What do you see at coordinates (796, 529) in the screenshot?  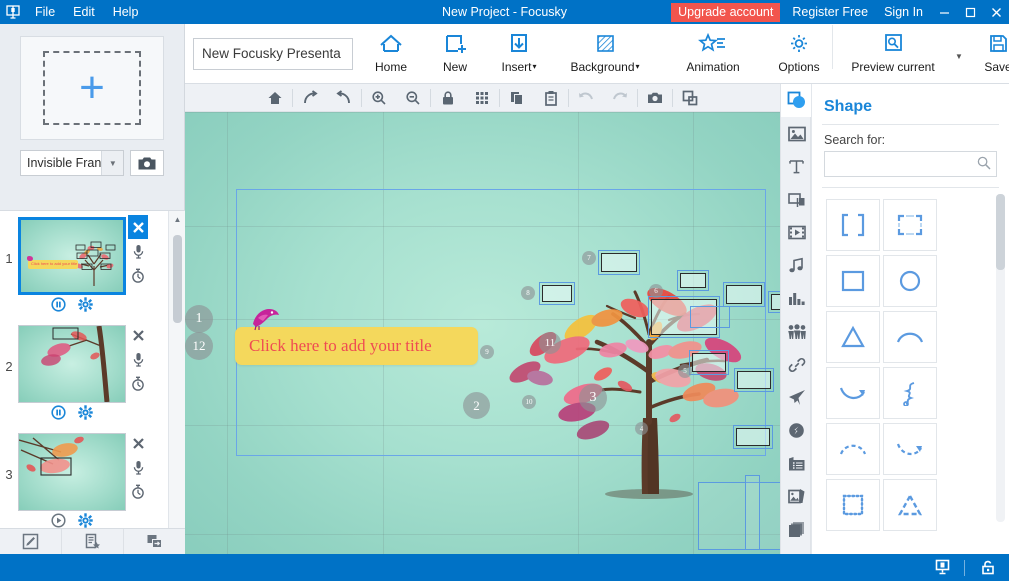 I see `rail-layers` at bounding box center [796, 529].